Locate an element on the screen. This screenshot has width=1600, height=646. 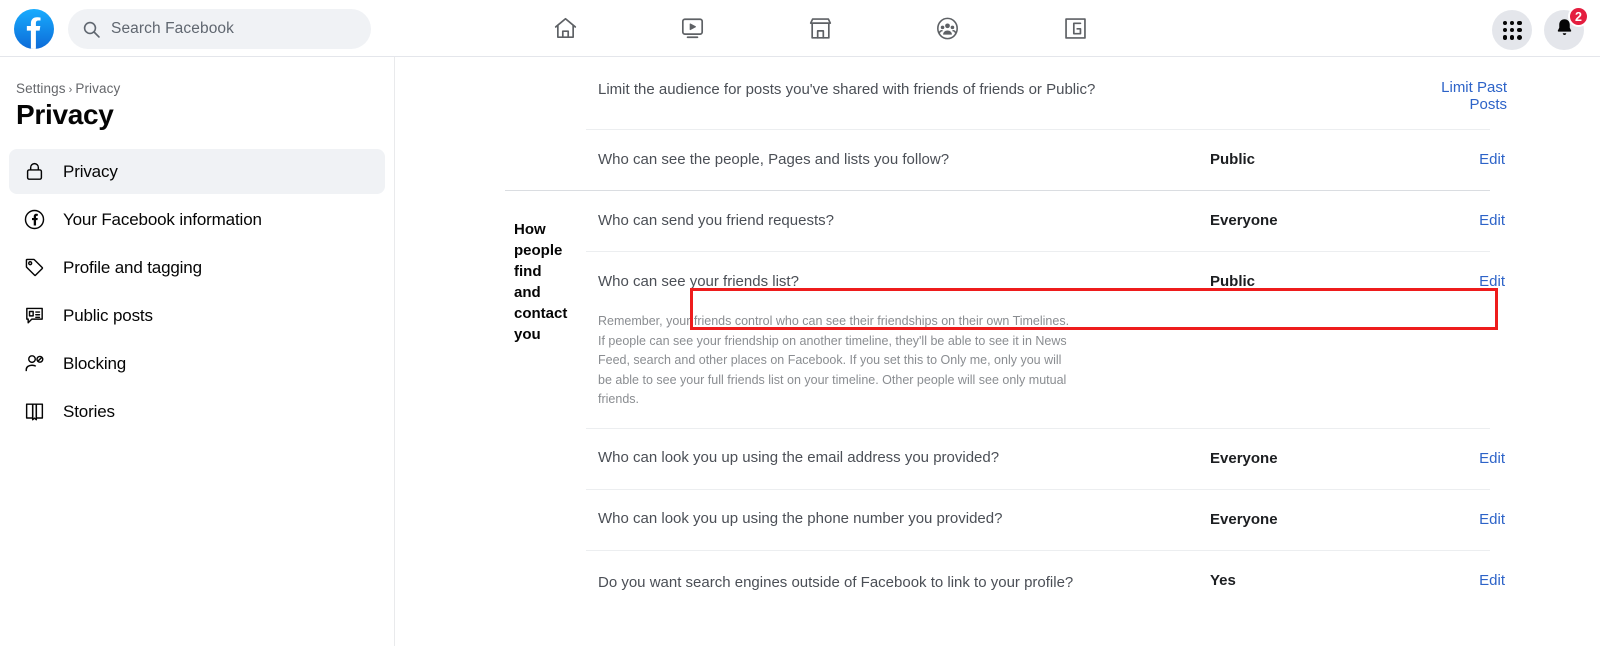
comment-icon is located at coordinates (34, 315).